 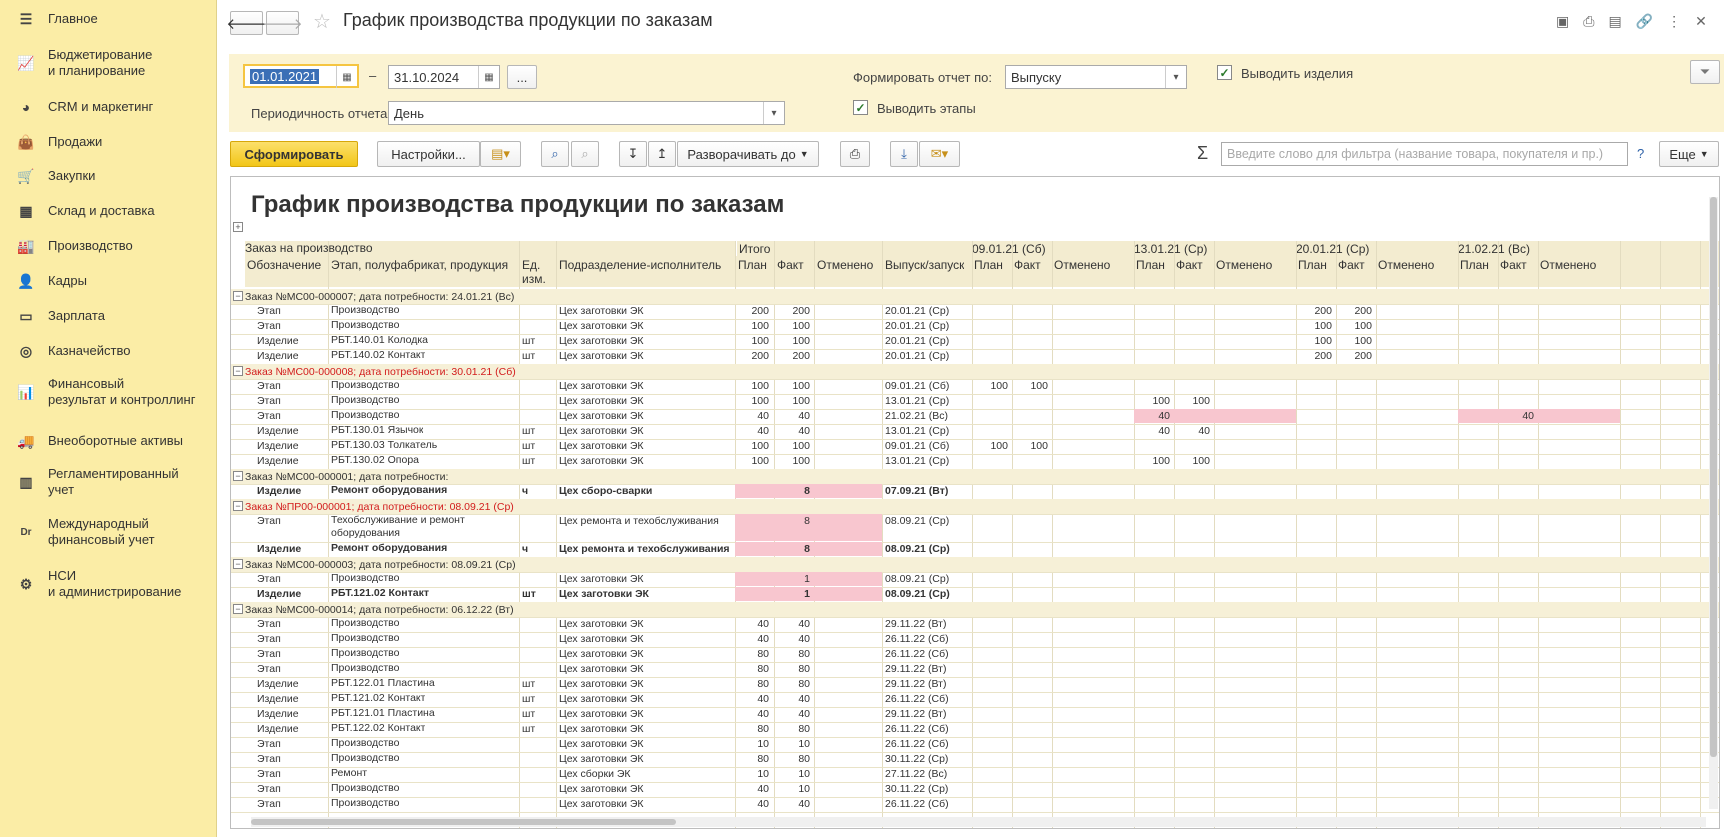 I want to click on sidebar-item-6: 🏭 Производство, so click(x=108, y=246).